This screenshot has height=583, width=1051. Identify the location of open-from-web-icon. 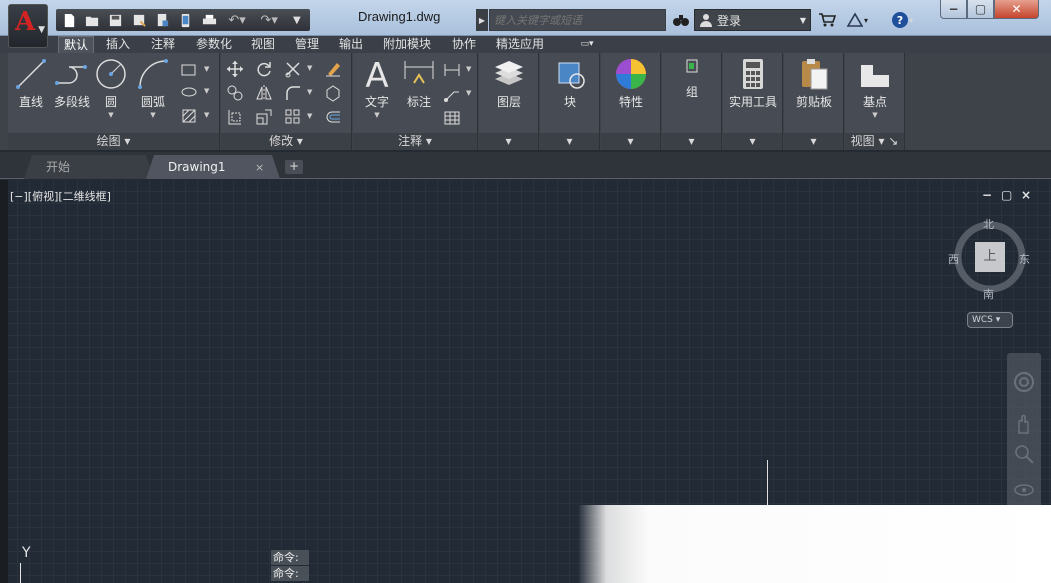
(162, 20).